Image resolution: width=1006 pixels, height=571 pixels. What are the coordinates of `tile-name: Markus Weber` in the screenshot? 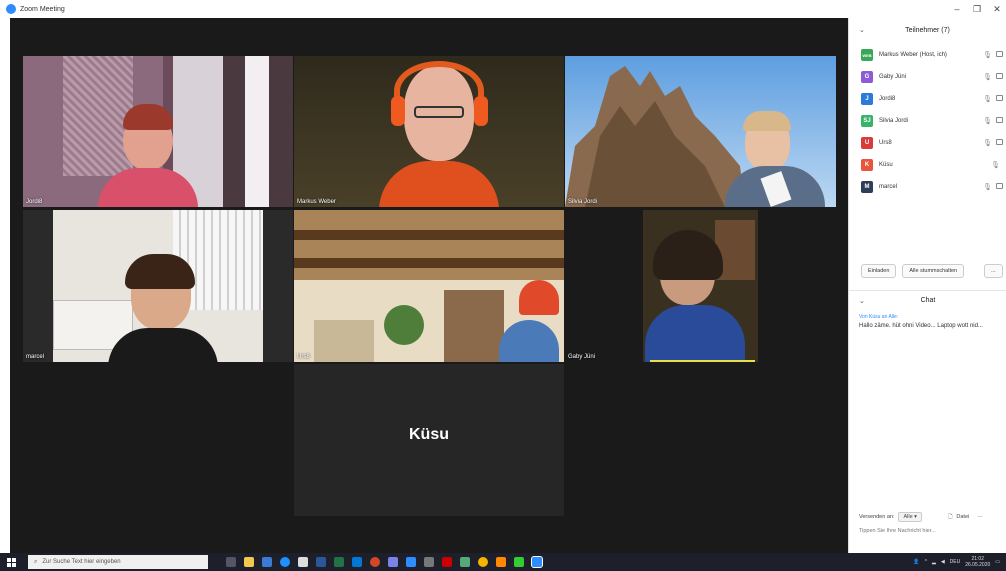 It's located at (316, 202).